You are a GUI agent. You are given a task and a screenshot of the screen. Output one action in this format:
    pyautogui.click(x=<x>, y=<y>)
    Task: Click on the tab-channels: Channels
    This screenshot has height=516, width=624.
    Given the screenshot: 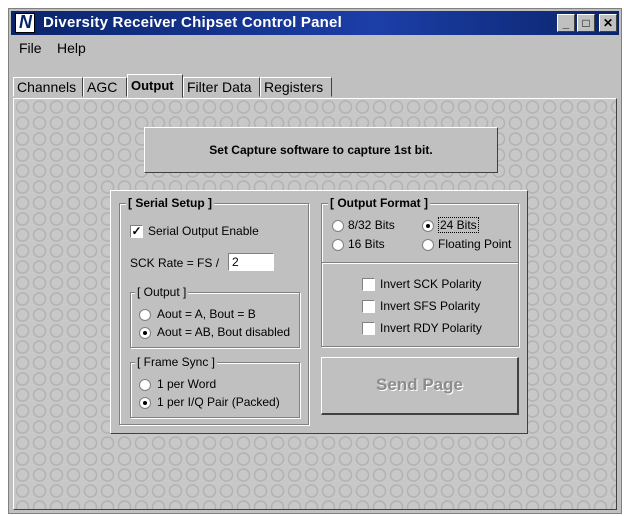 What is the action you would take?
    pyautogui.click(x=48, y=87)
    